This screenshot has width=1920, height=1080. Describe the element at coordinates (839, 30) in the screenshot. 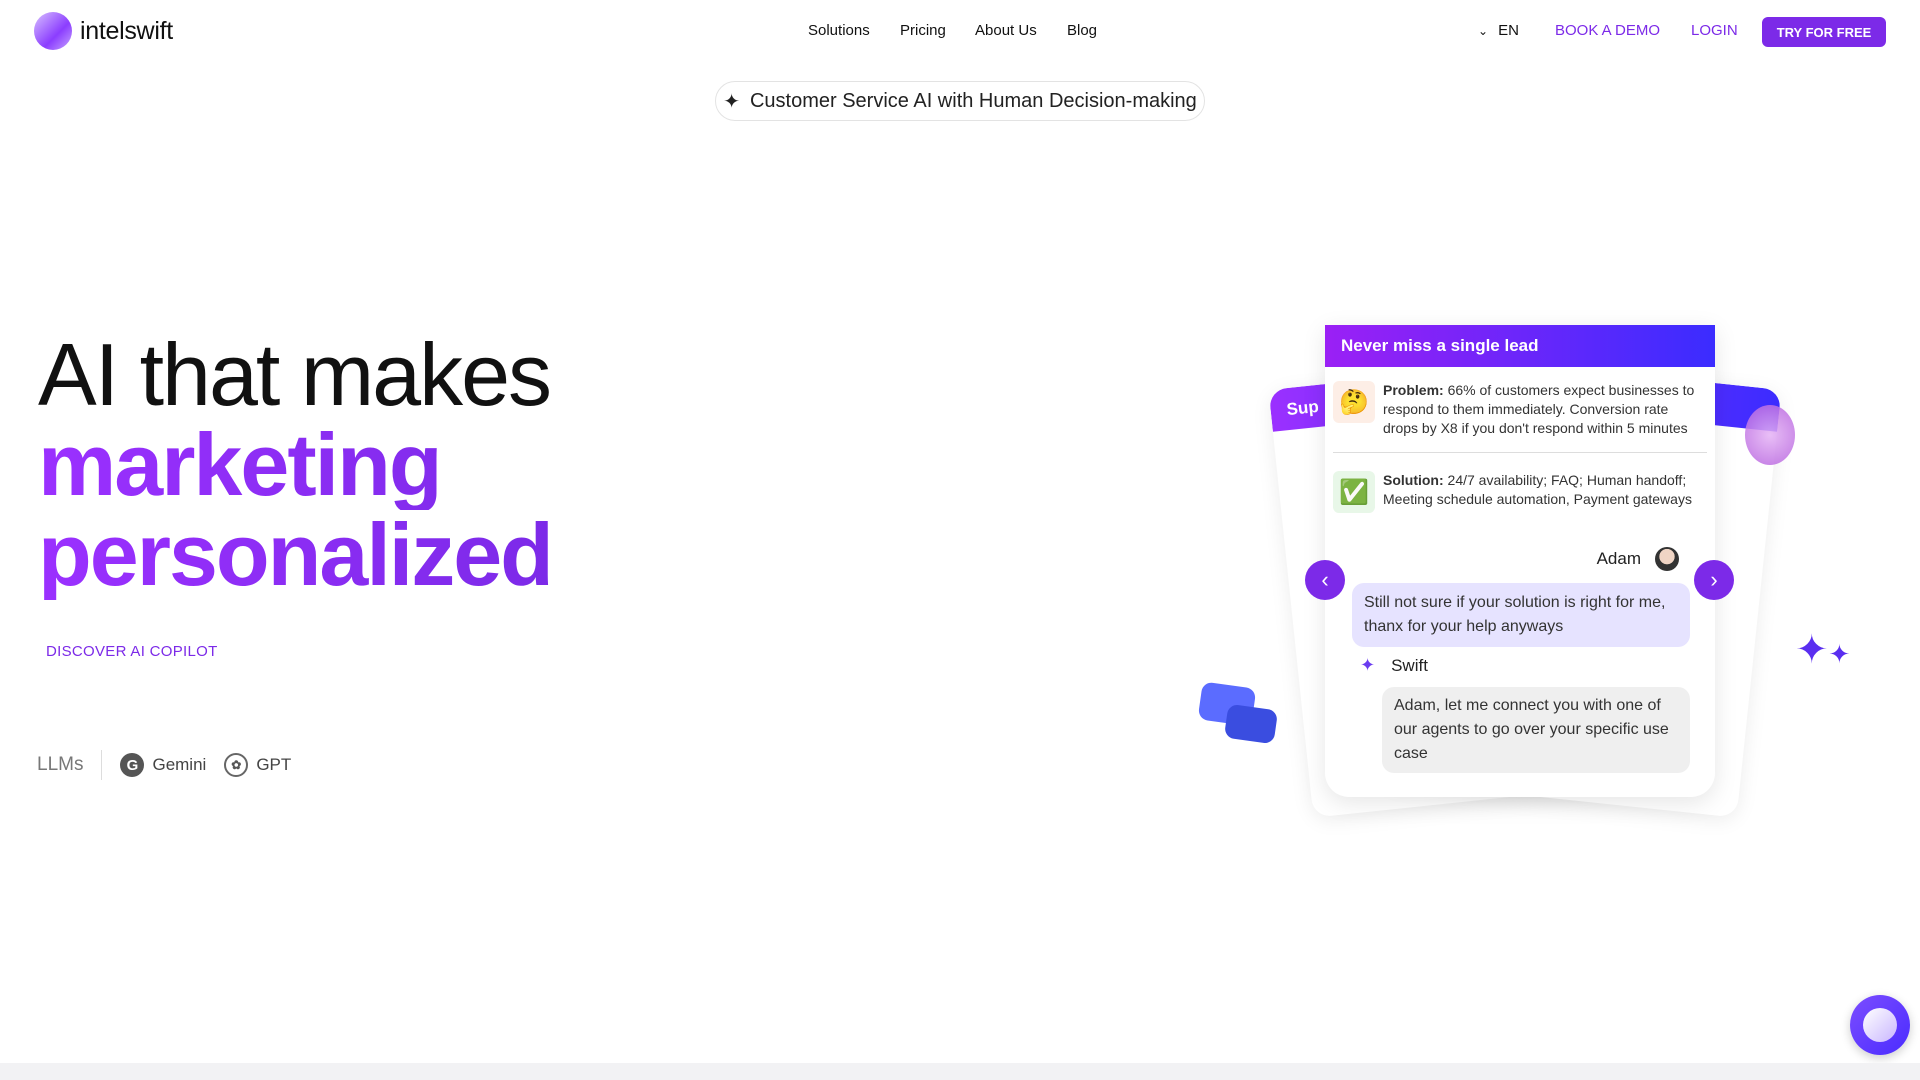

I see `nav-solutions: Solutions` at that location.